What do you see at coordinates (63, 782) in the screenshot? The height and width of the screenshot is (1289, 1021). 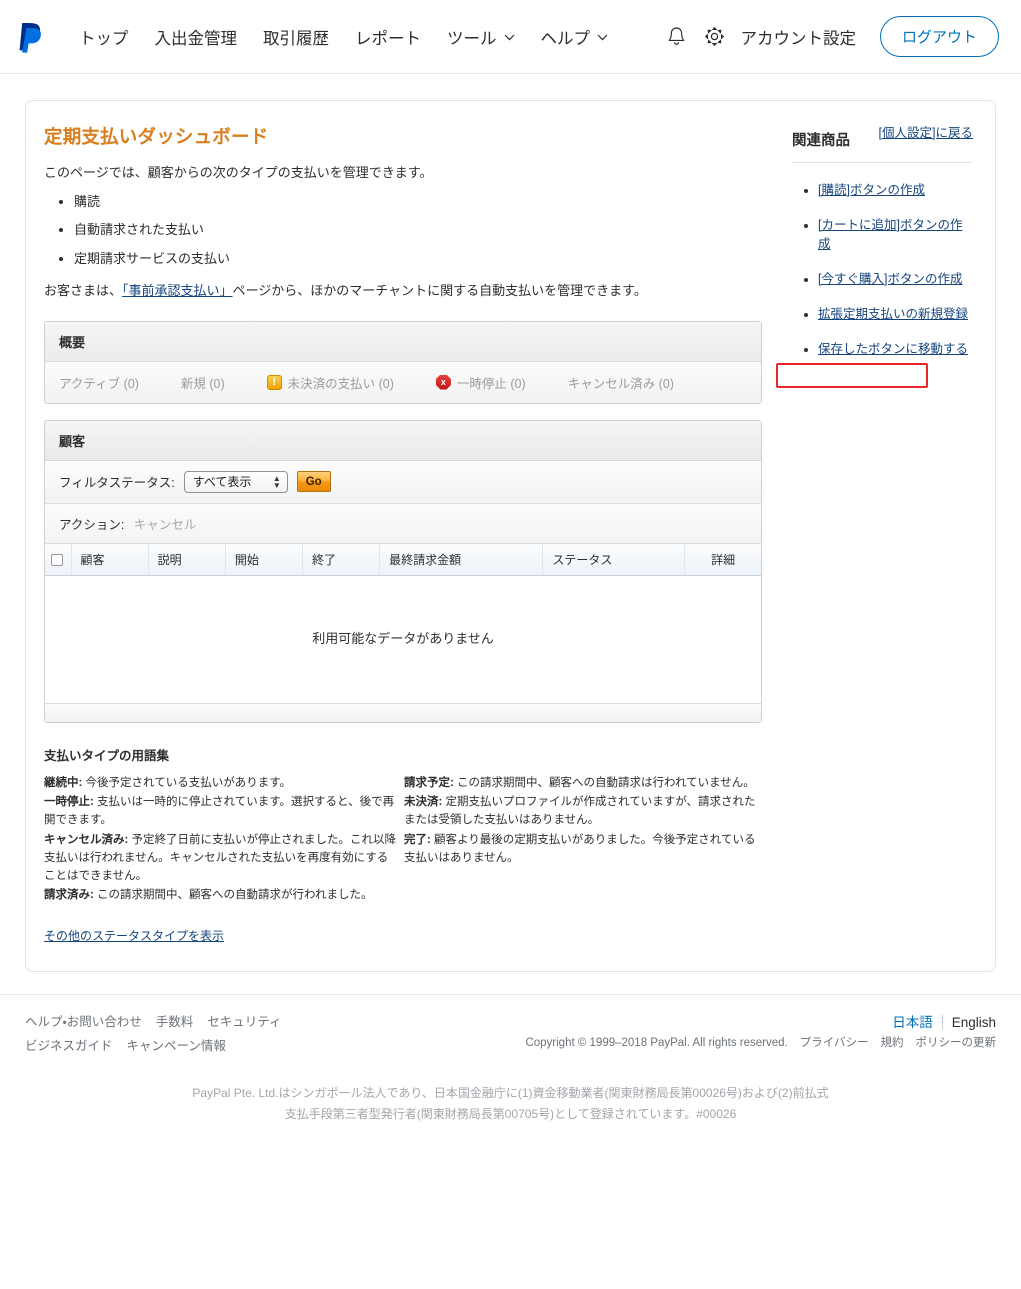 I see `glossary-term: 継続中:` at bounding box center [63, 782].